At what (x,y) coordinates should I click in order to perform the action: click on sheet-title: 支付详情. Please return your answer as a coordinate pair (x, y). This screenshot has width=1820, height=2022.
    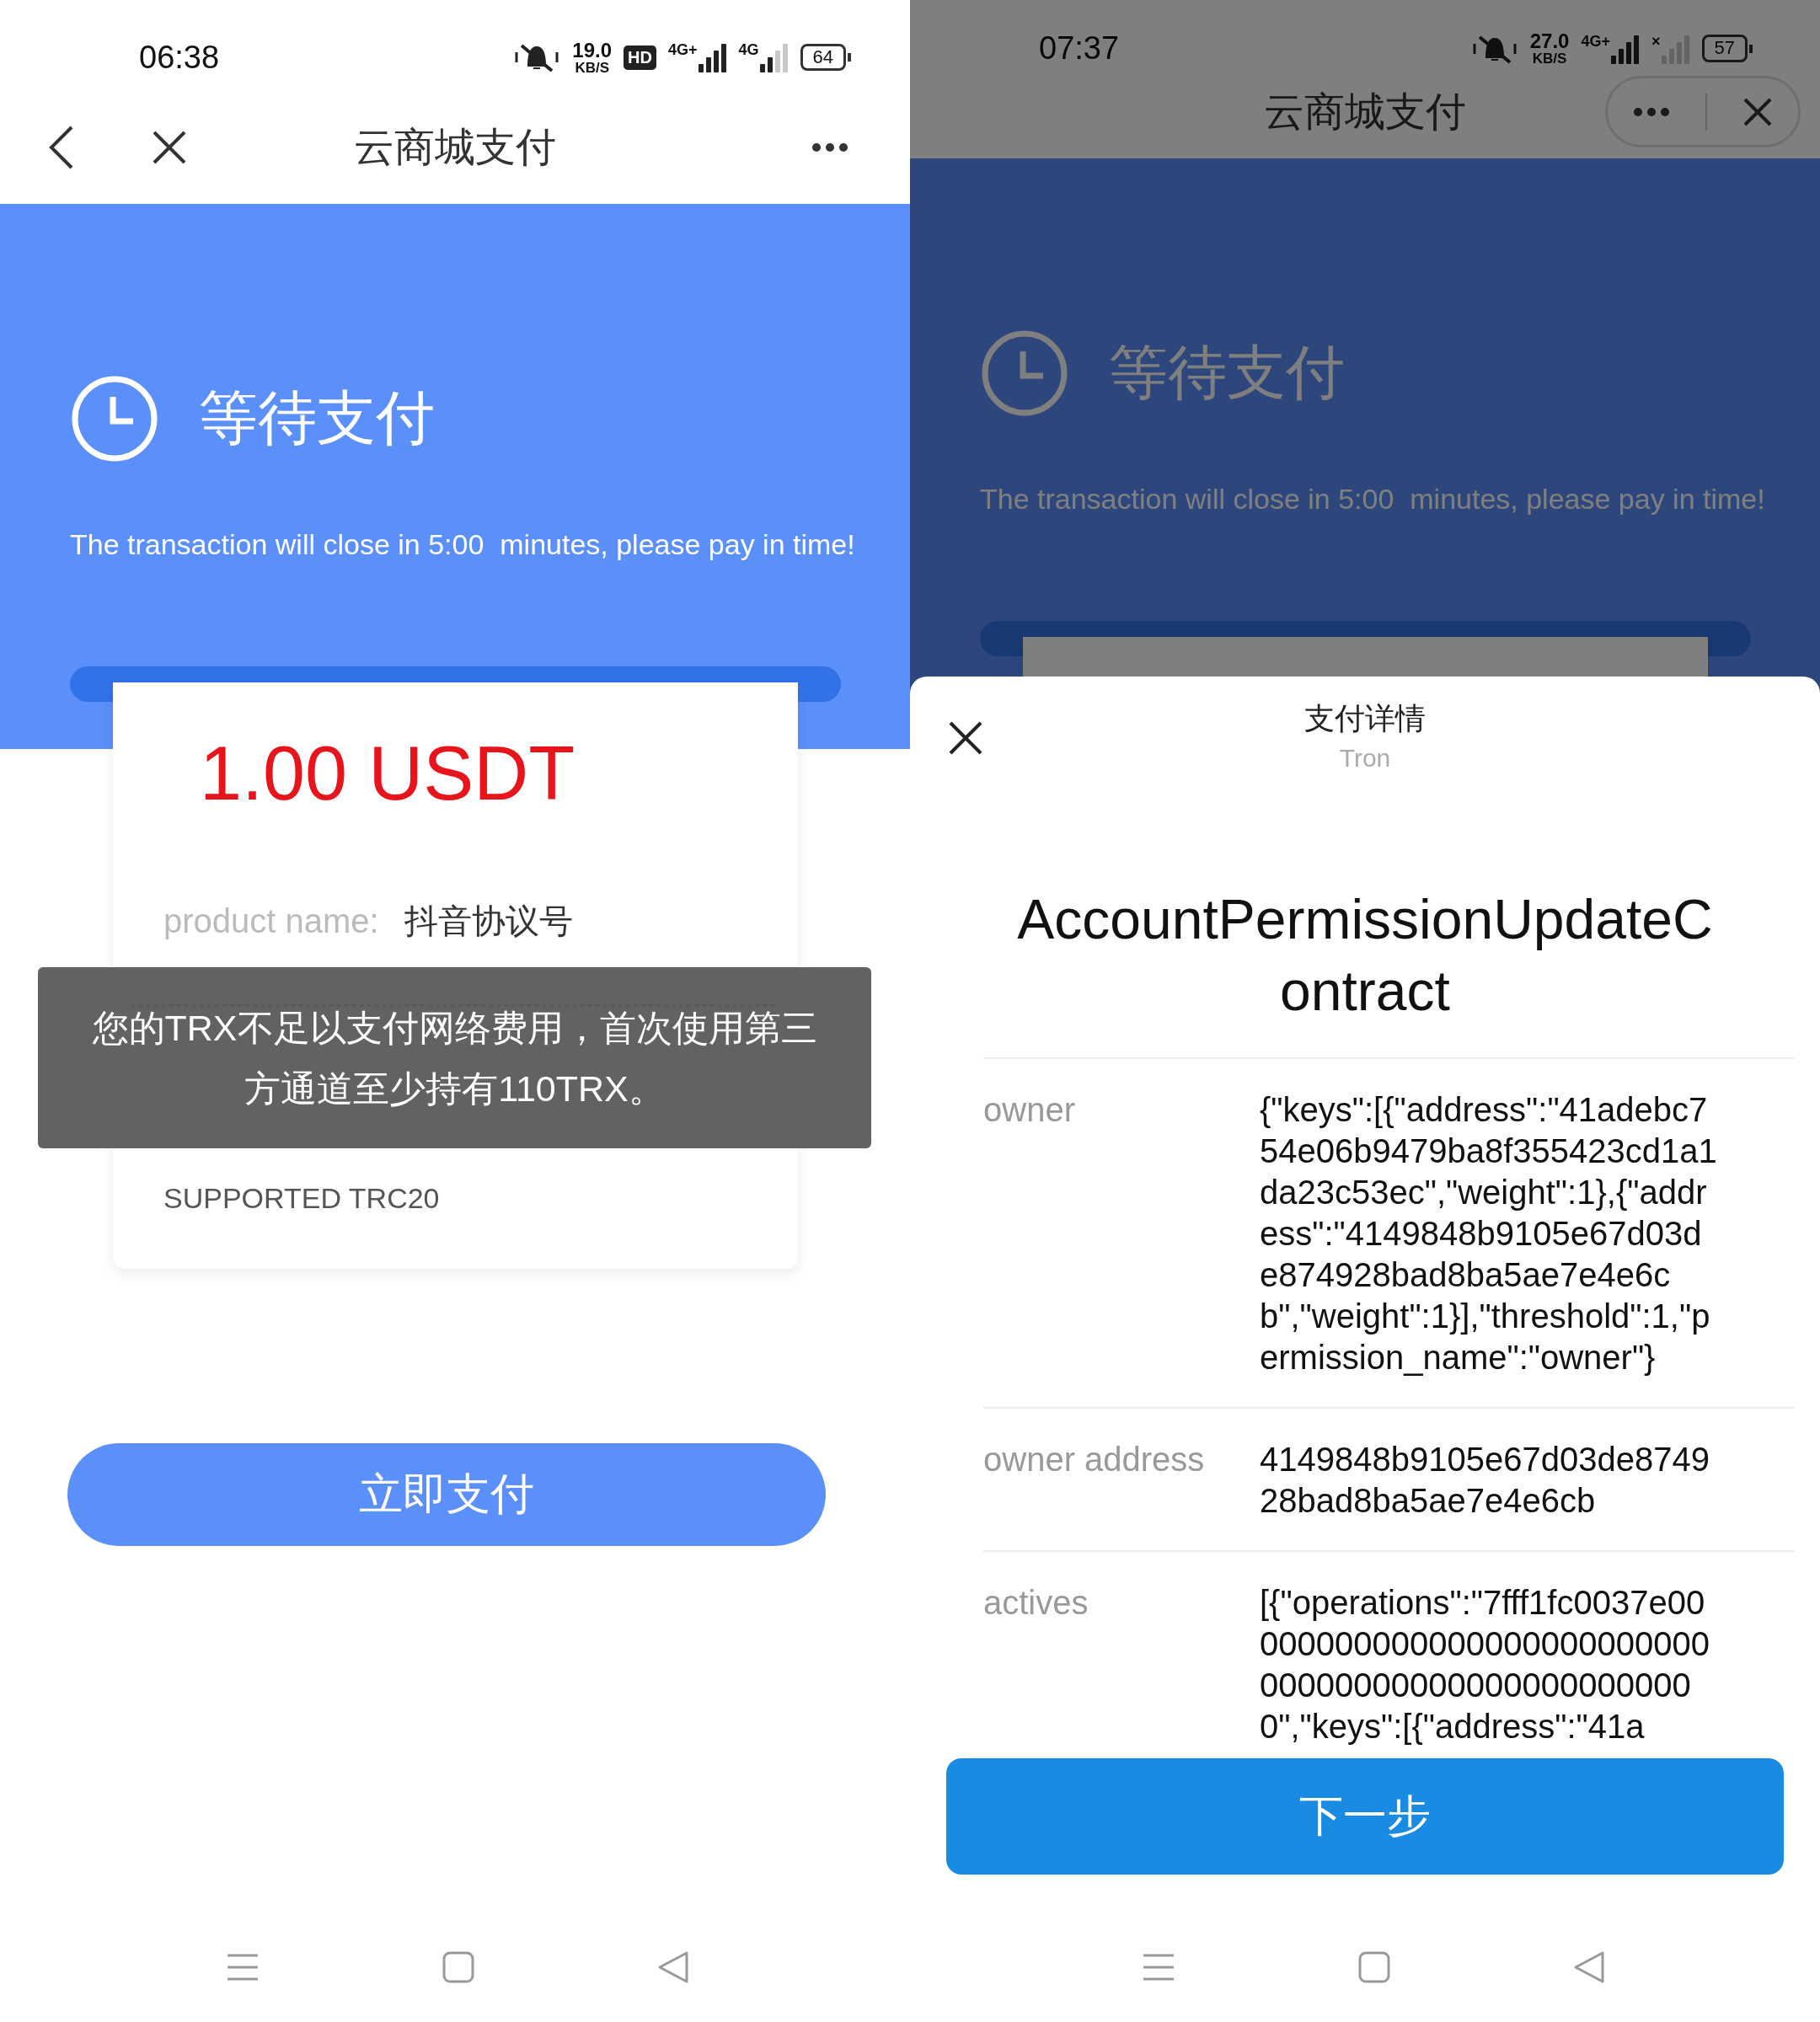
    Looking at the image, I should click on (1365, 718).